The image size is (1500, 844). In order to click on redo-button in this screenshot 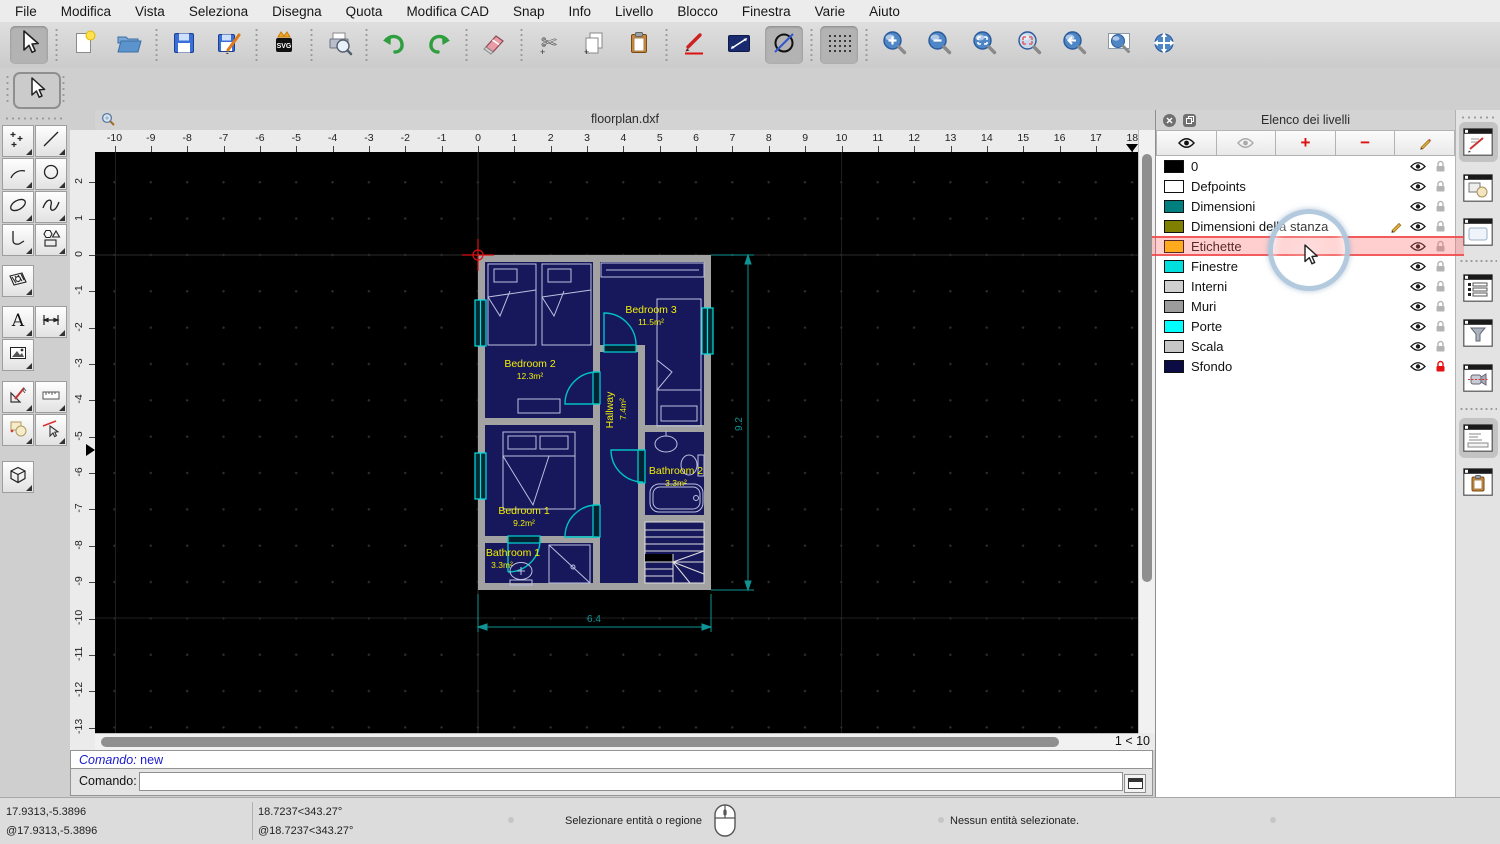, I will do `click(439, 45)`.